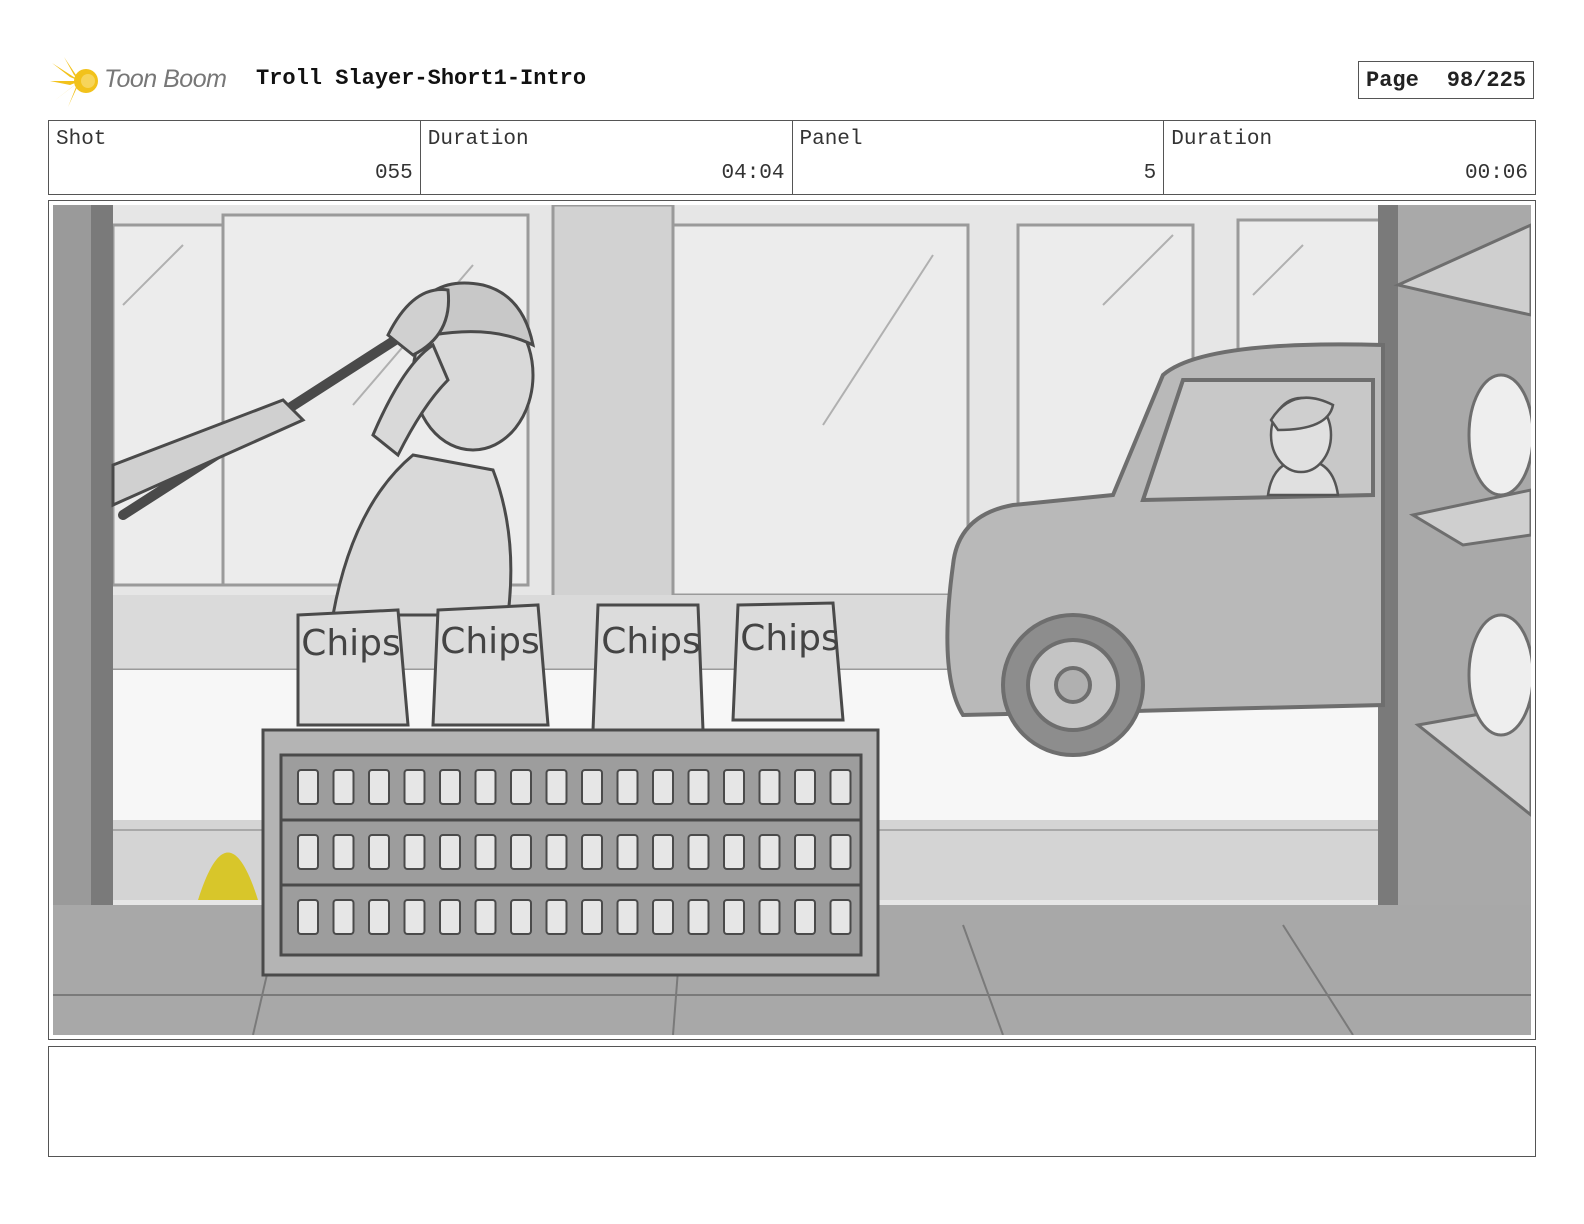 This screenshot has width=1584, height=1224. I want to click on panel-duration-value: 00:06, so click(1496, 173).